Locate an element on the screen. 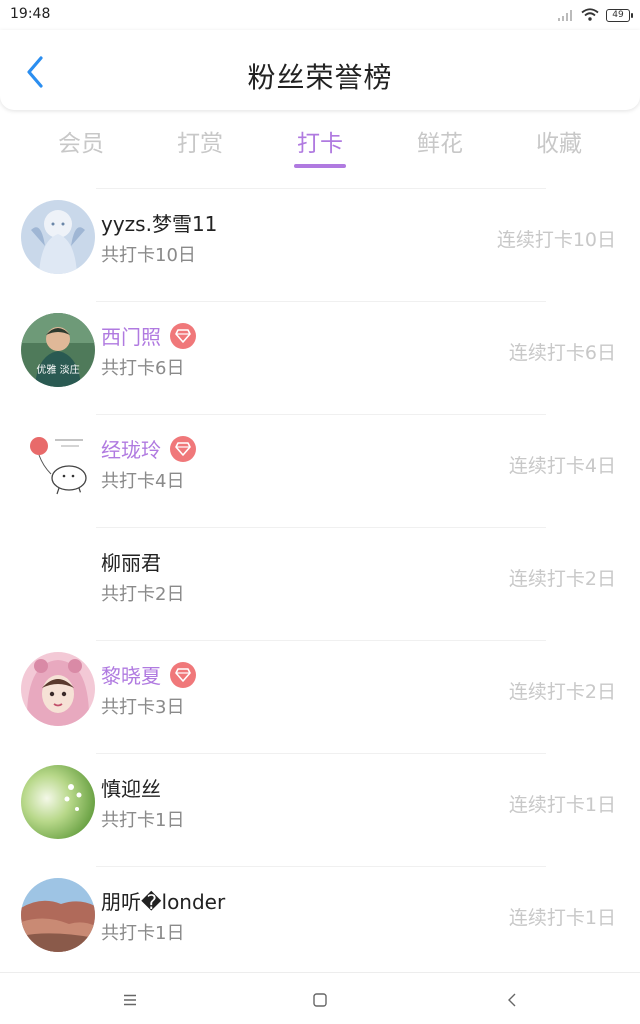 This screenshot has height=1024, width=640. user-name: 西门照 is located at coordinates (131, 337).